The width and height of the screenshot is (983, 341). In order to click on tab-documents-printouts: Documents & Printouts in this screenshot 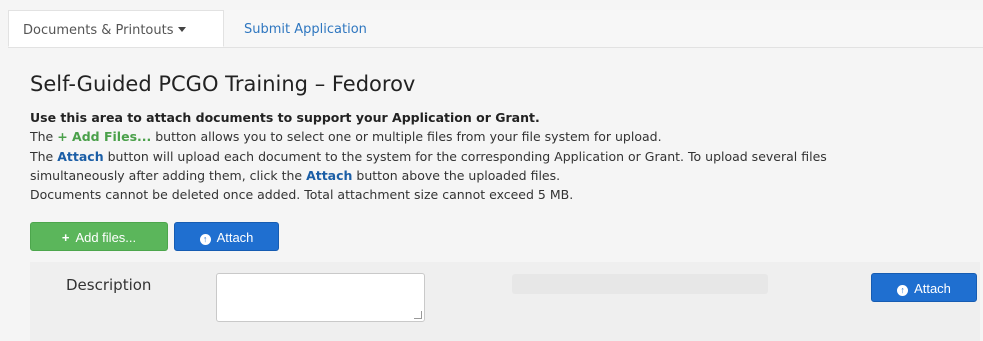, I will do `click(116, 28)`.